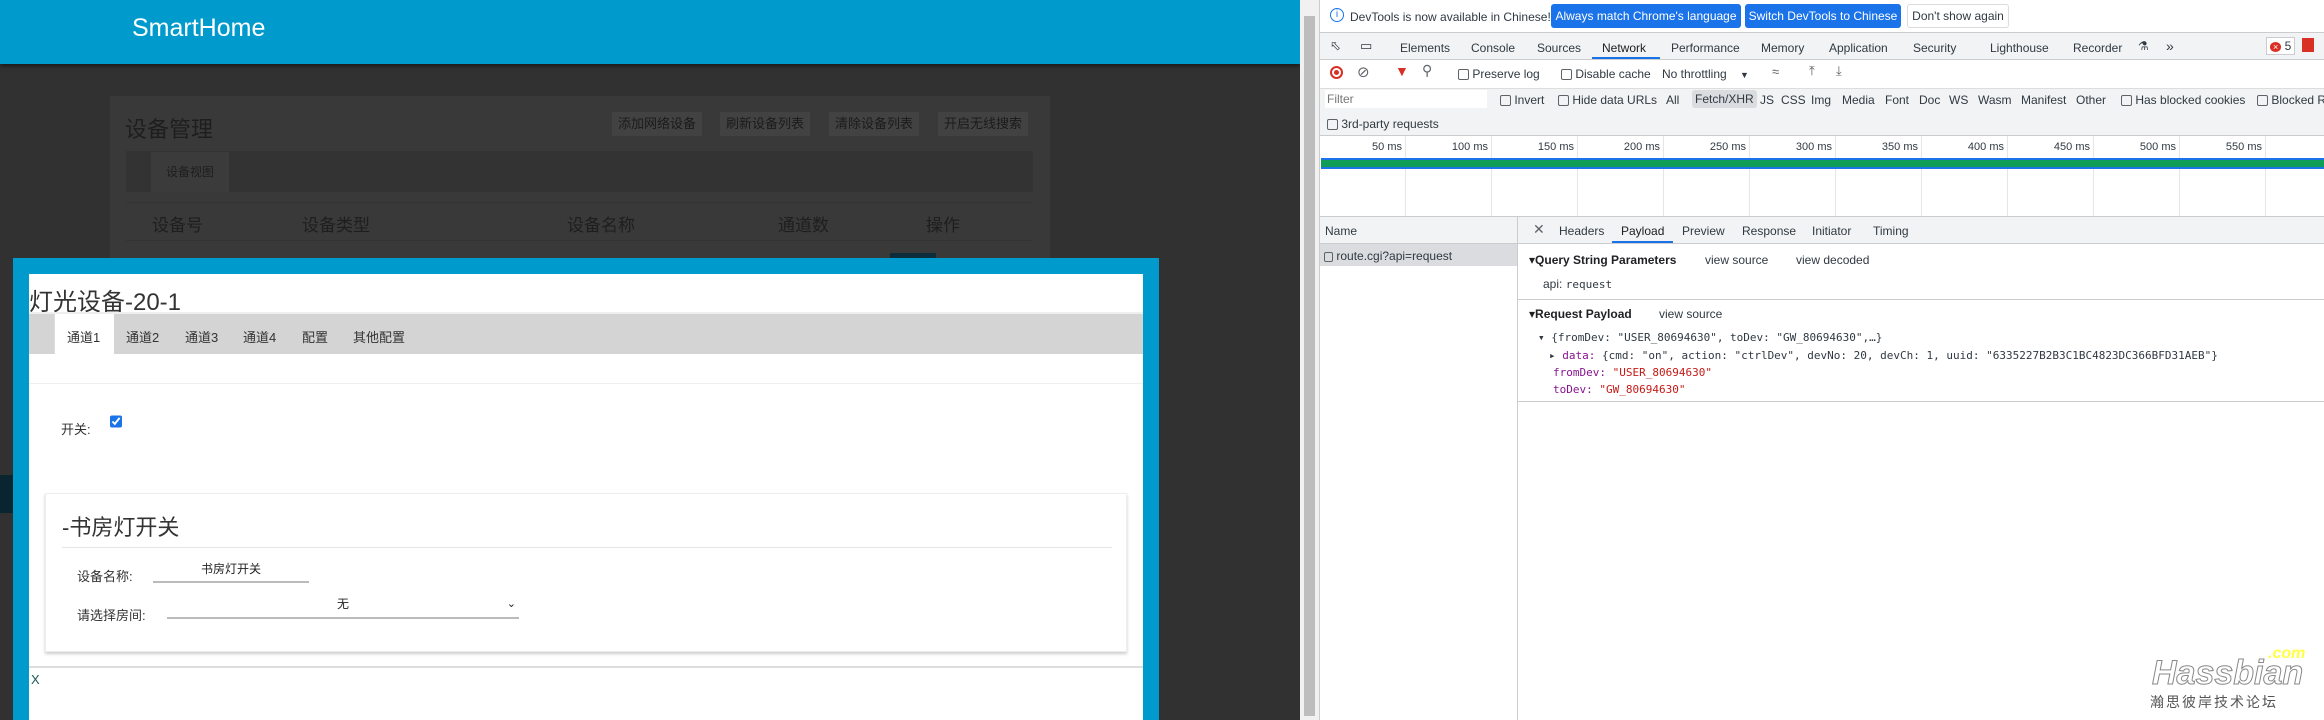 This screenshot has width=2324, height=720. What do you see at coordinates (1672, 100) in the screenshot?
I see `type-all: All` at bounding box center [1672, 100].